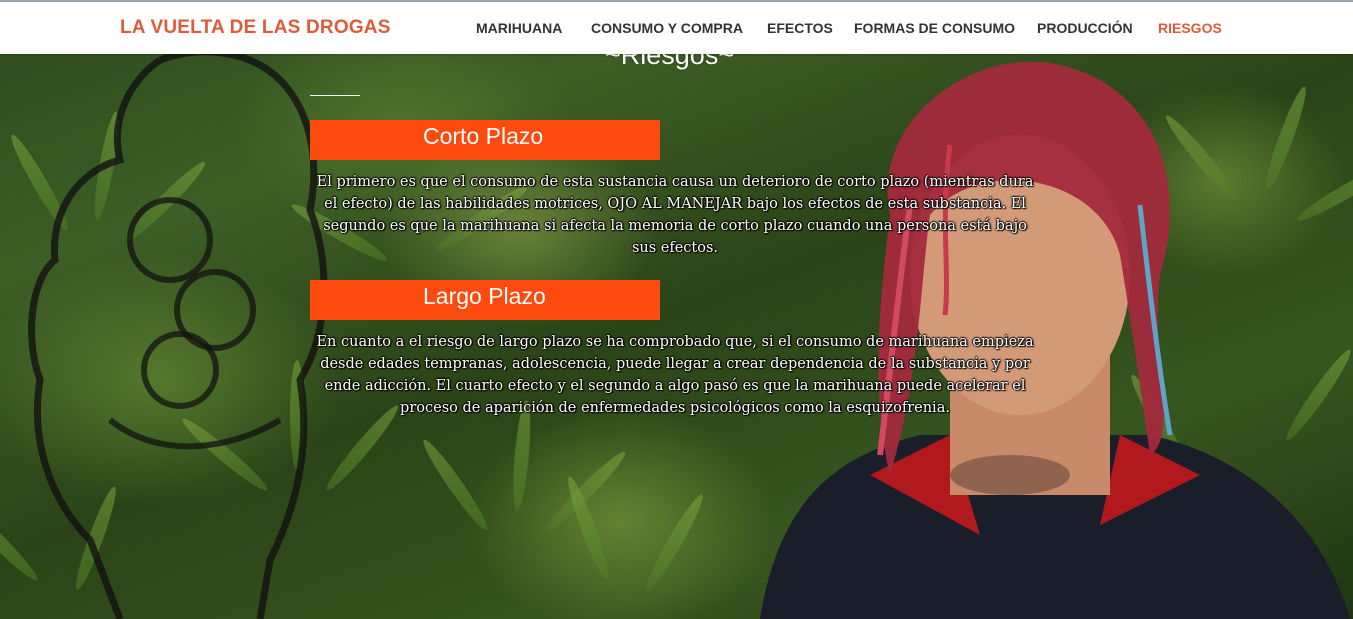  What do you see at coordinates (1190, 28) in the screenshot?
I see `nav-item-riesgos: RIESGOS` at bounding box center [1190, 28].